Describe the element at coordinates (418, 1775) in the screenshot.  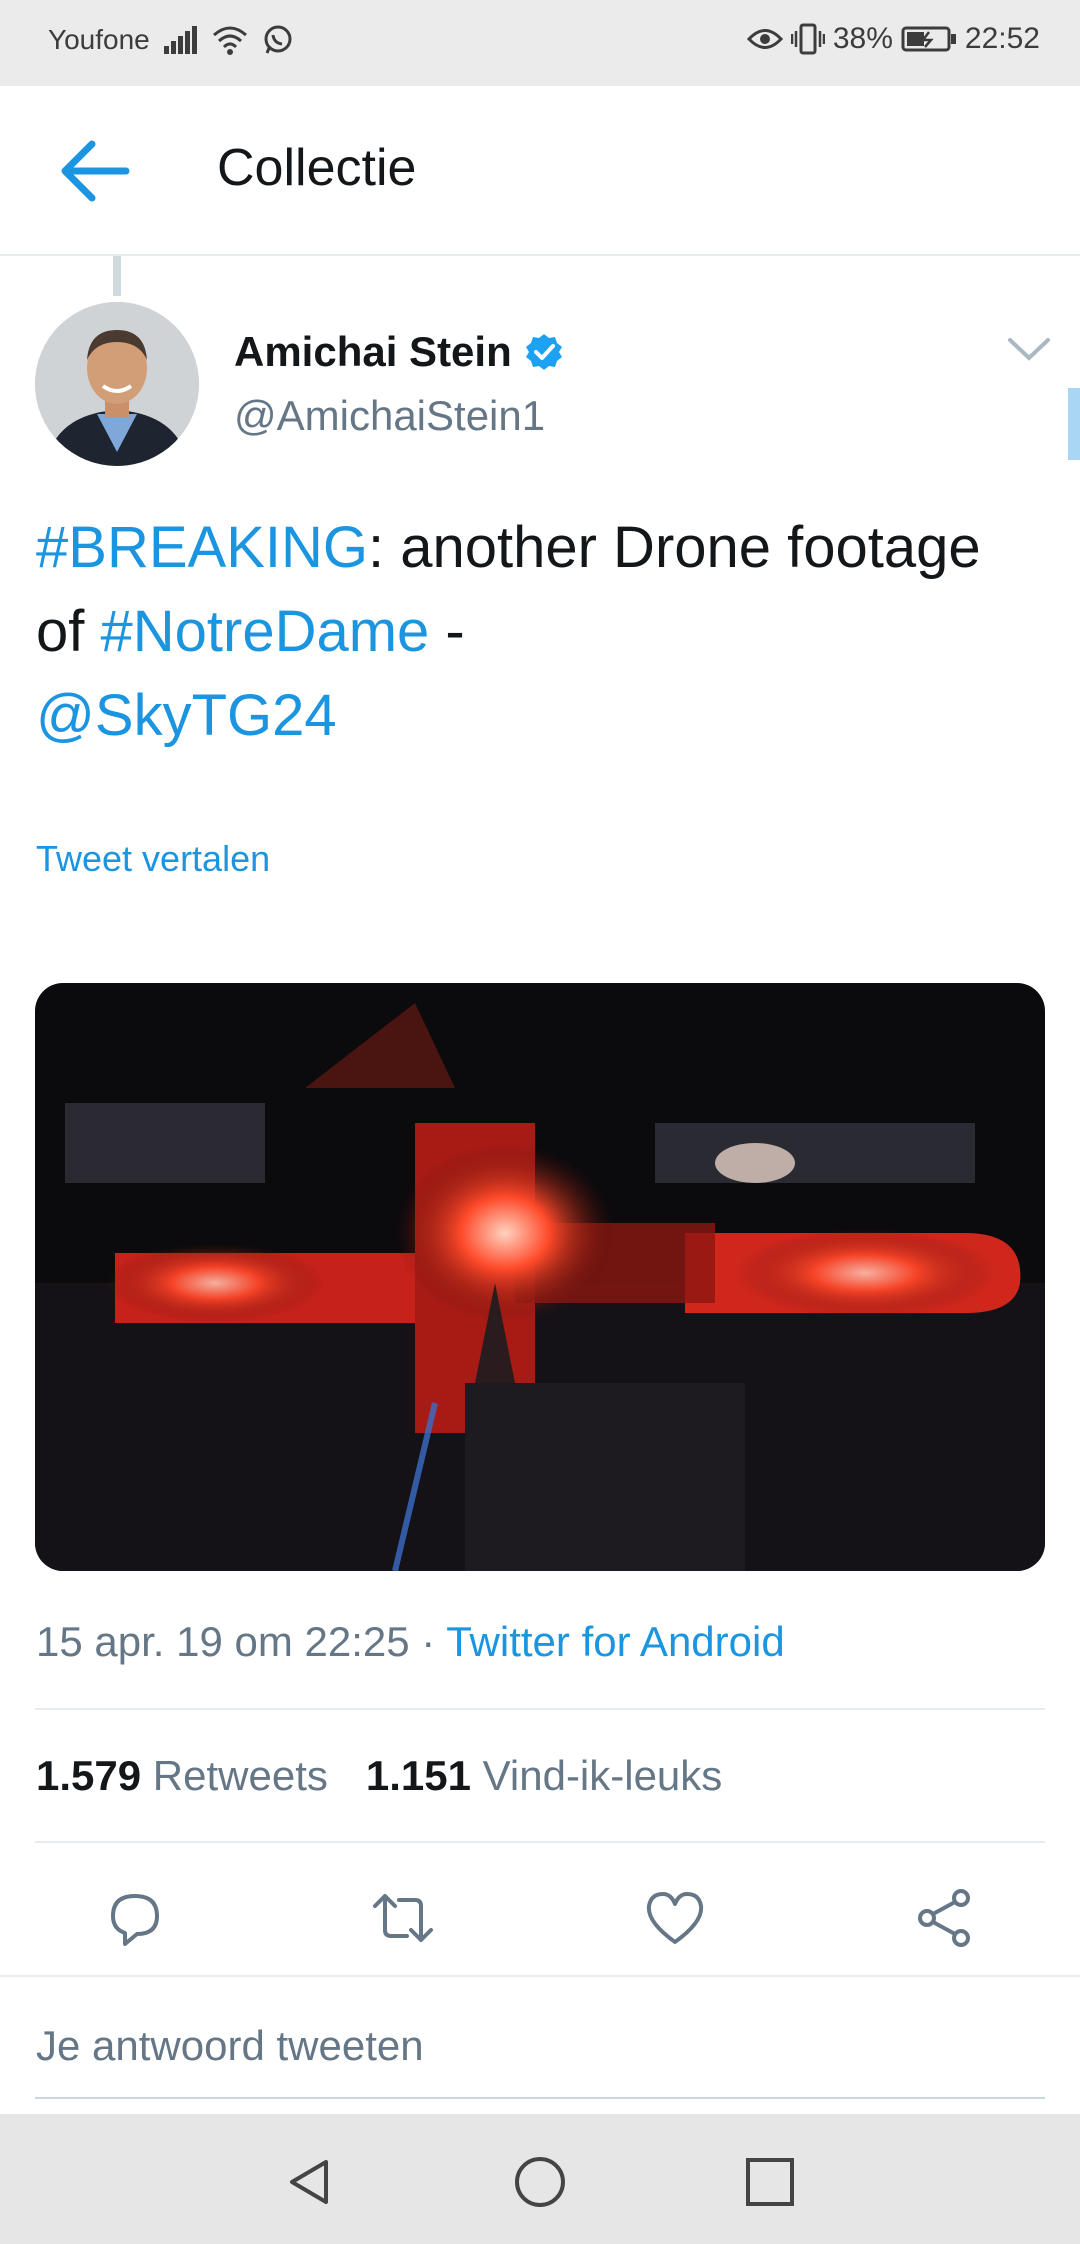
I see `likes-count: 1.151` at that location.